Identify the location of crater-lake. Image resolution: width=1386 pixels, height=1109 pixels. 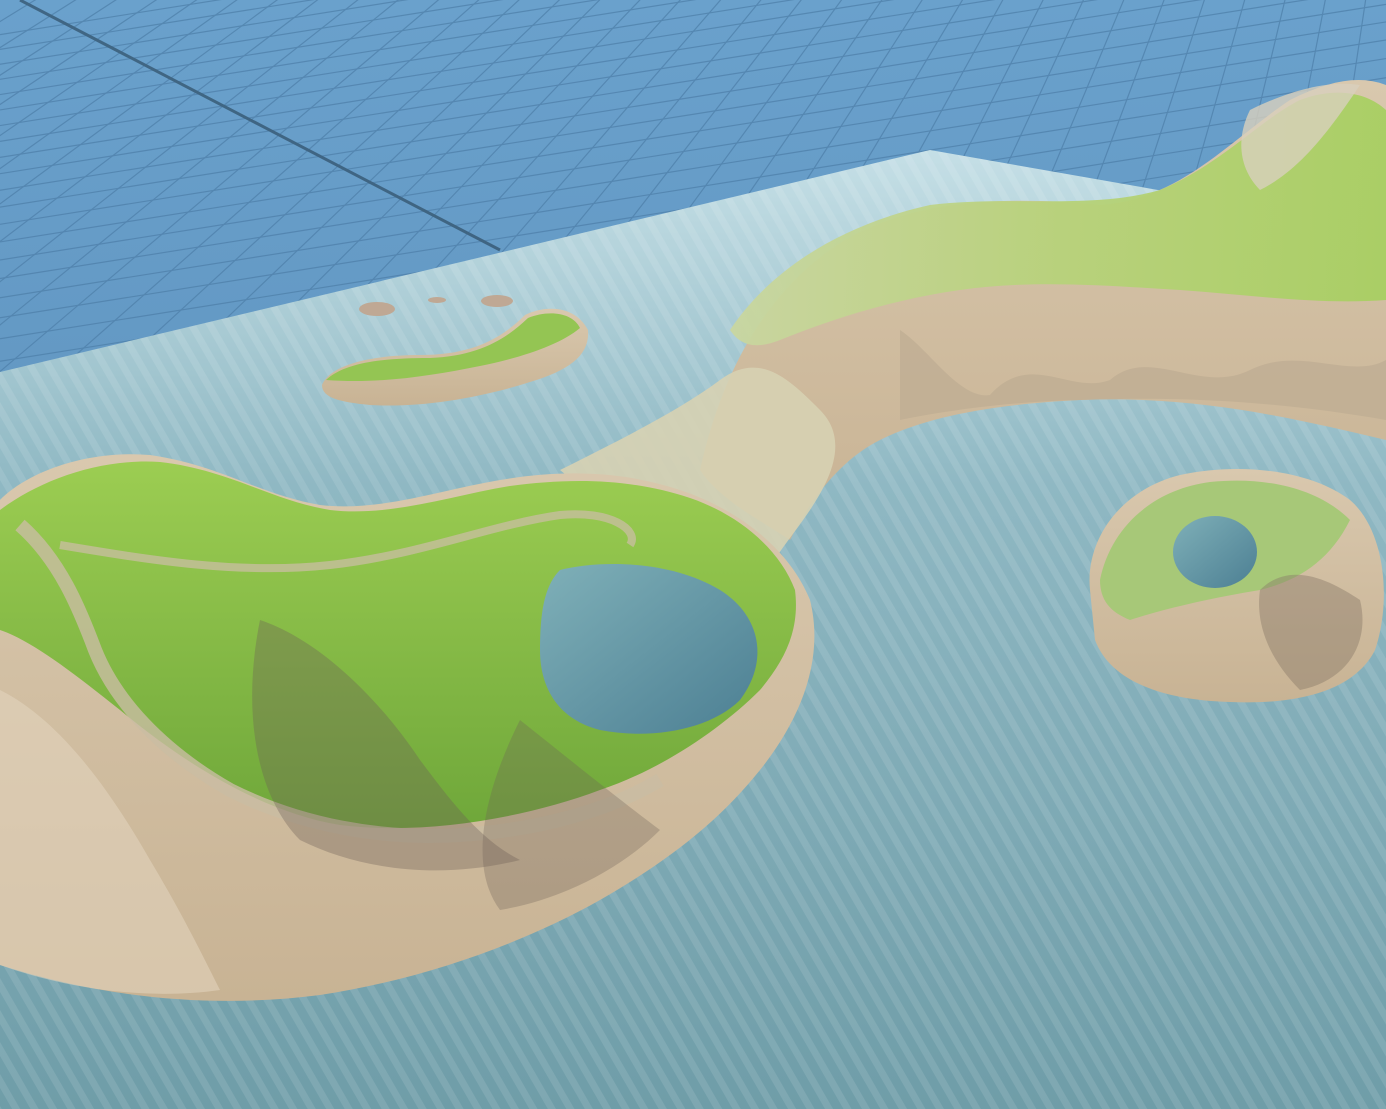
(1215, 552).